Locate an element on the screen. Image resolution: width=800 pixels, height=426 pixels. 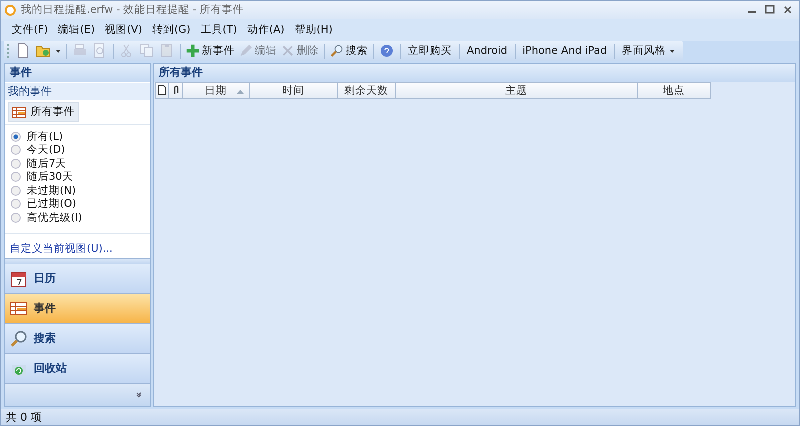
toolbar-button: 新事件 is located at coordinates (210, 51).